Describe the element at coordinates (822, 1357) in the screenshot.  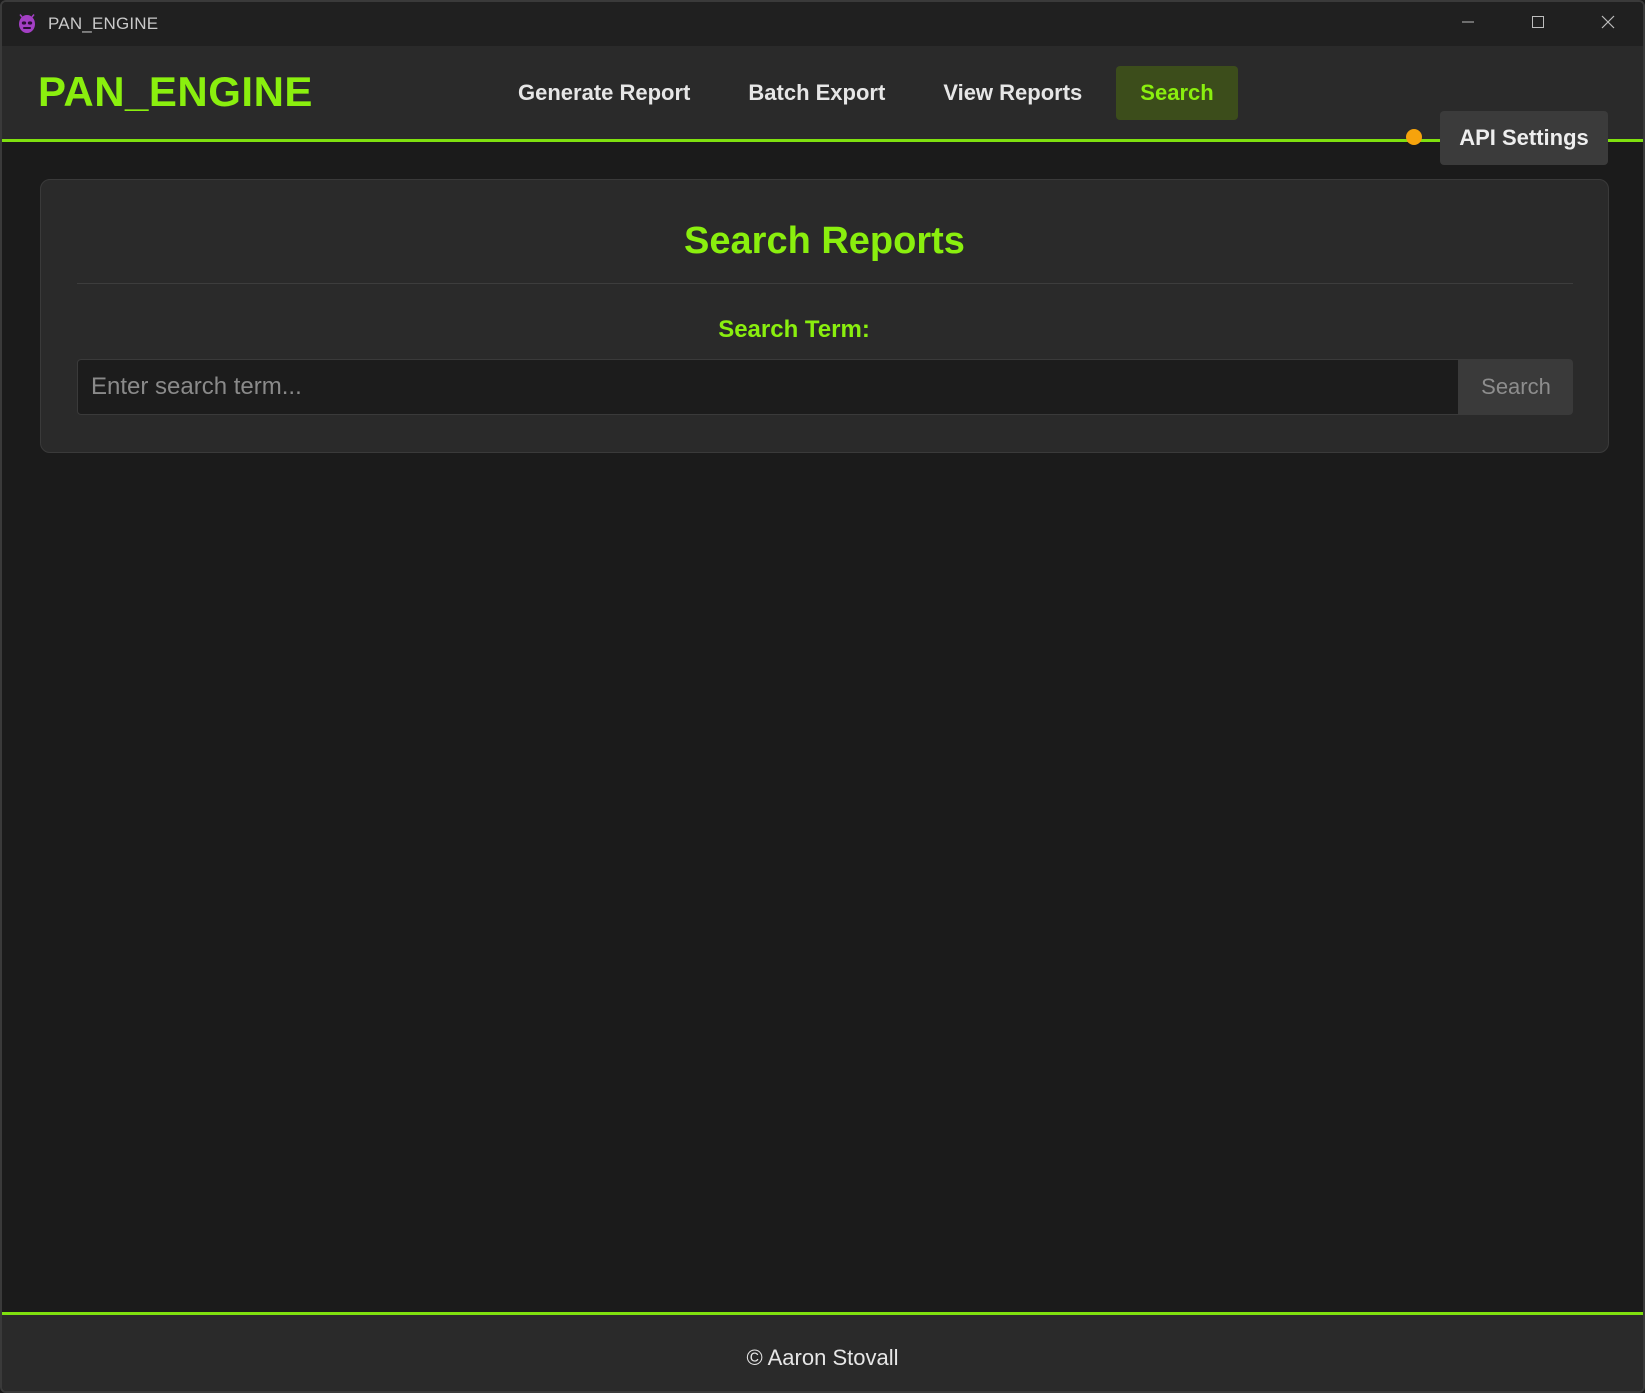
I see `copyright-text: © Aaron Stovall` at that location.